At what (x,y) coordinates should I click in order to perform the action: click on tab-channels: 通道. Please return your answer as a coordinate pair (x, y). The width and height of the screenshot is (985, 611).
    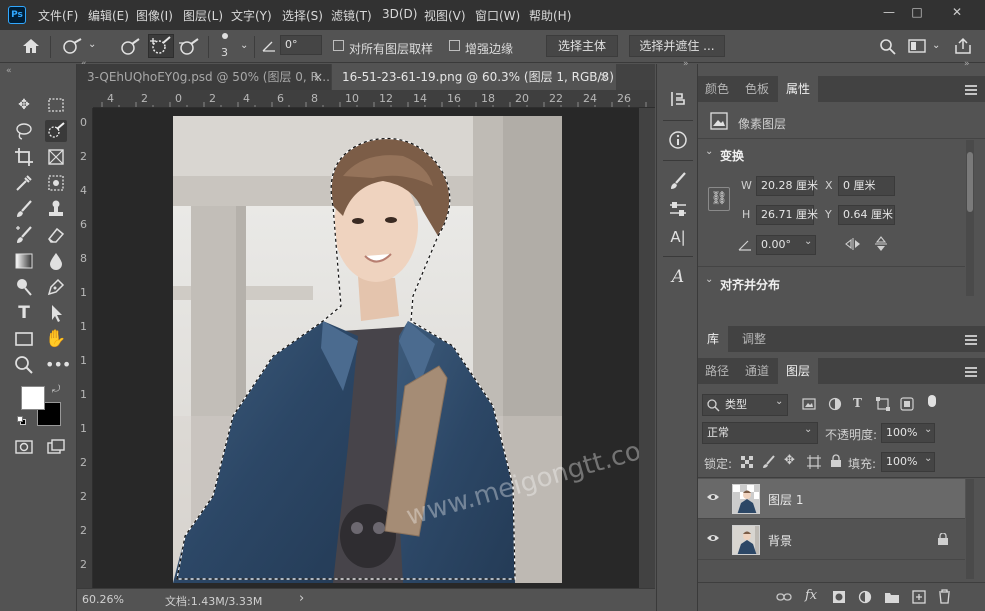
    Looking at the image, I should click on (757, 371).